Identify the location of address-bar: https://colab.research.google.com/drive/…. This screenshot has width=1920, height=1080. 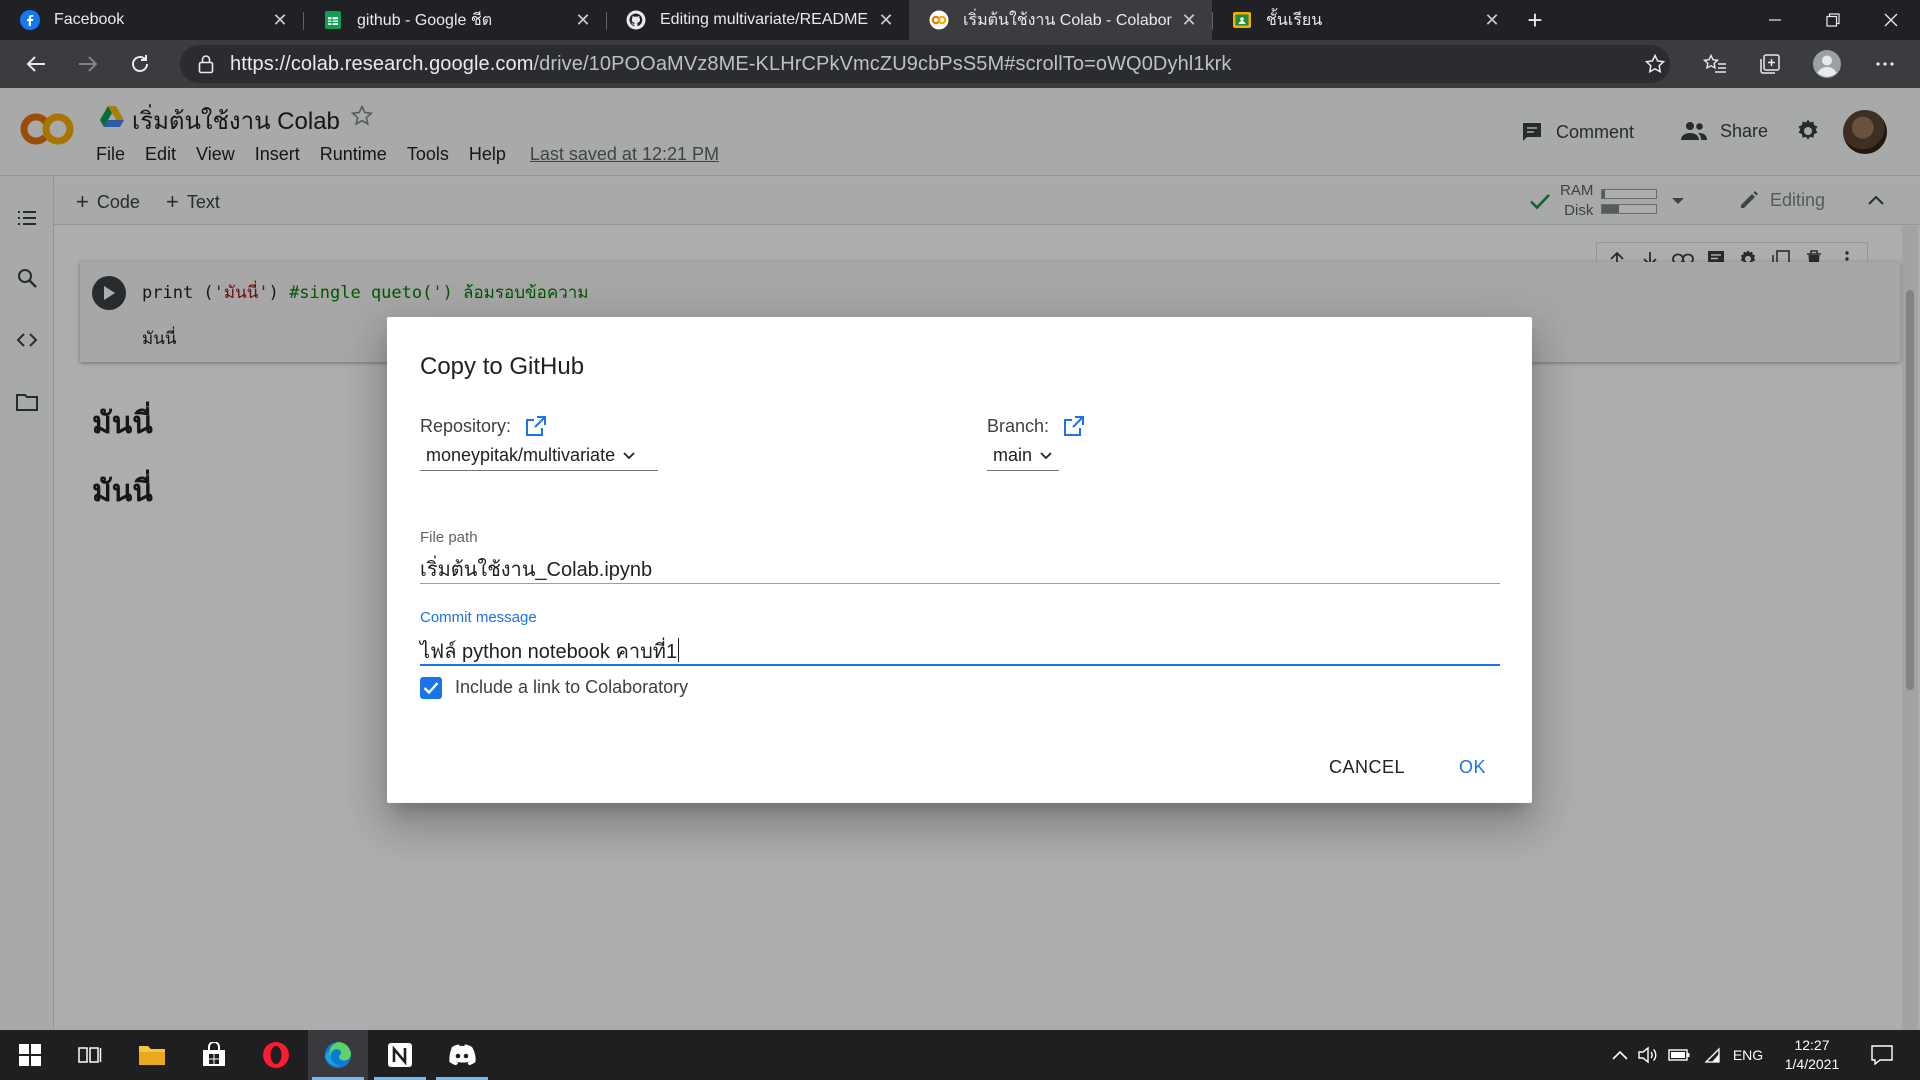
(925, 64).